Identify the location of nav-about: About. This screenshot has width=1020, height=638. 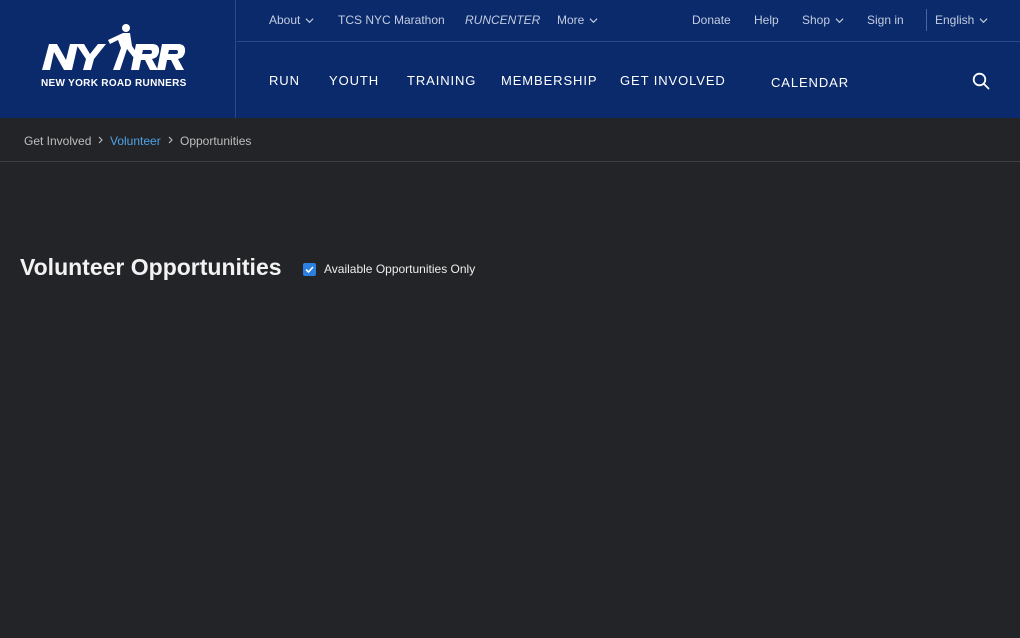
(291, 20).